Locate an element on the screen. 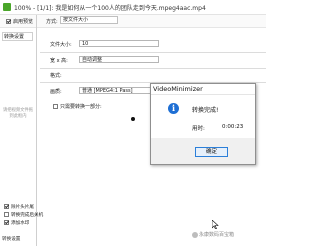  option-trim: 除片头片尾 is located at coordinates (23, 208).